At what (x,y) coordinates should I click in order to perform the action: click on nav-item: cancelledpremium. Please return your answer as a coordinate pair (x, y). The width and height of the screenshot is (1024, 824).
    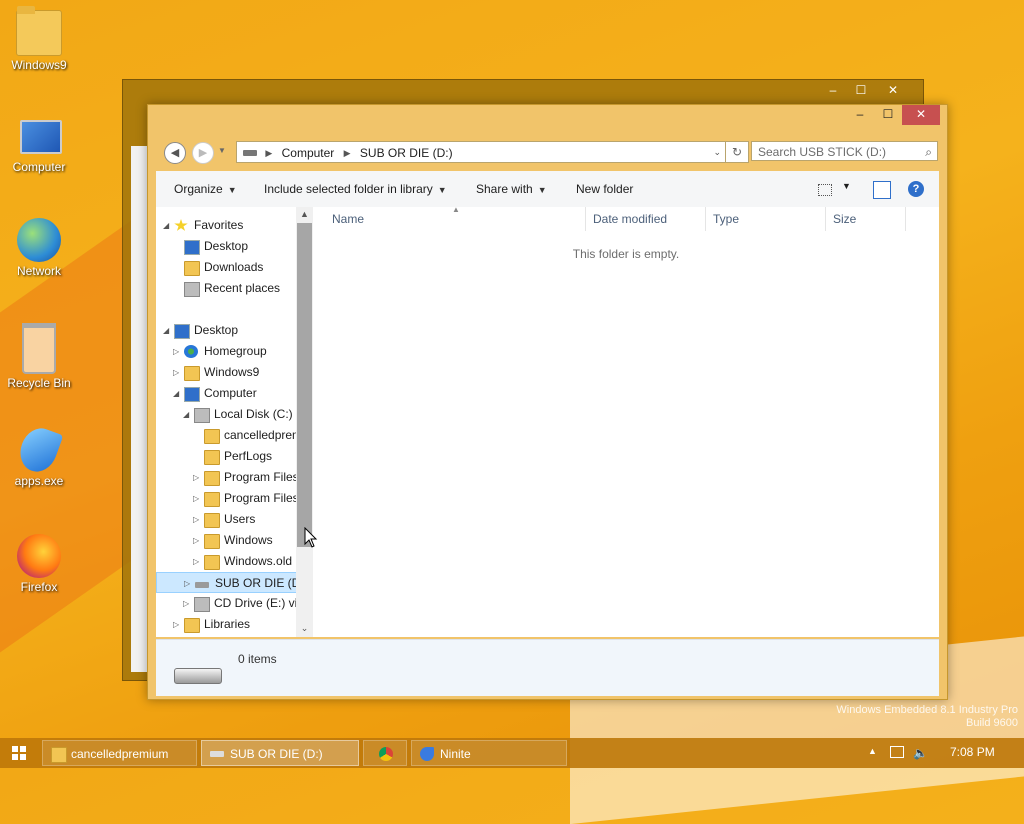
    Looking at the image, I should click on (234, 435).